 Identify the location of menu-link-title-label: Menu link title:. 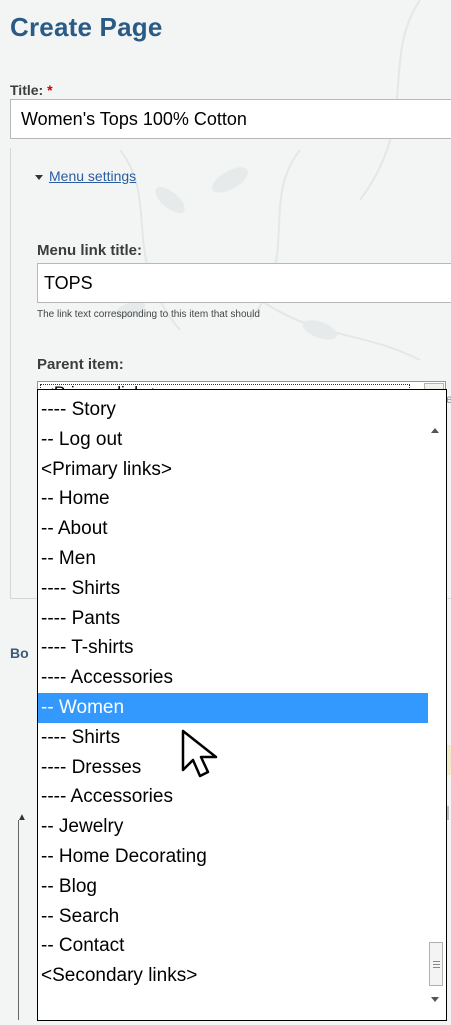
(89, 250).